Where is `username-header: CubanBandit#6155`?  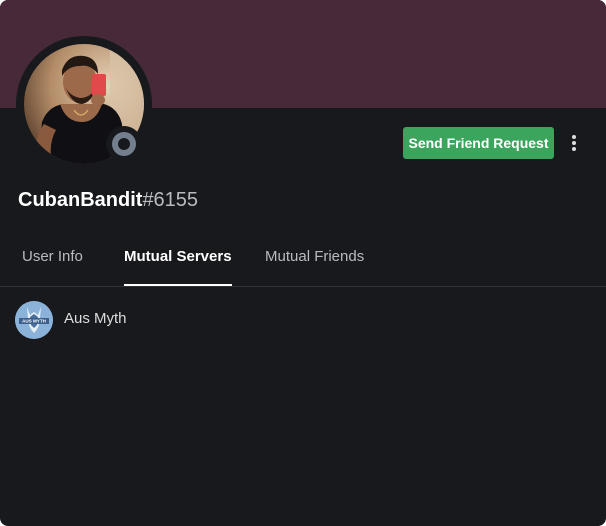 username-header: CubanBandit#6155 is located at coordinates (108, 200).